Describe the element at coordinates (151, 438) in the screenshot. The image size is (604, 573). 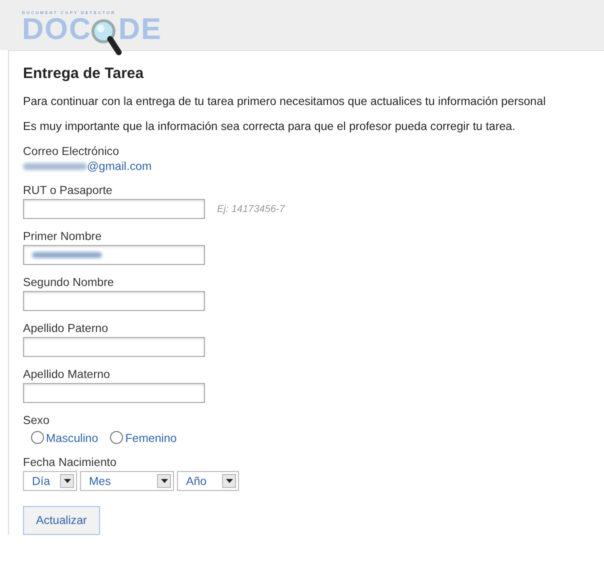
I see `radio-label: Femenino` at that location.